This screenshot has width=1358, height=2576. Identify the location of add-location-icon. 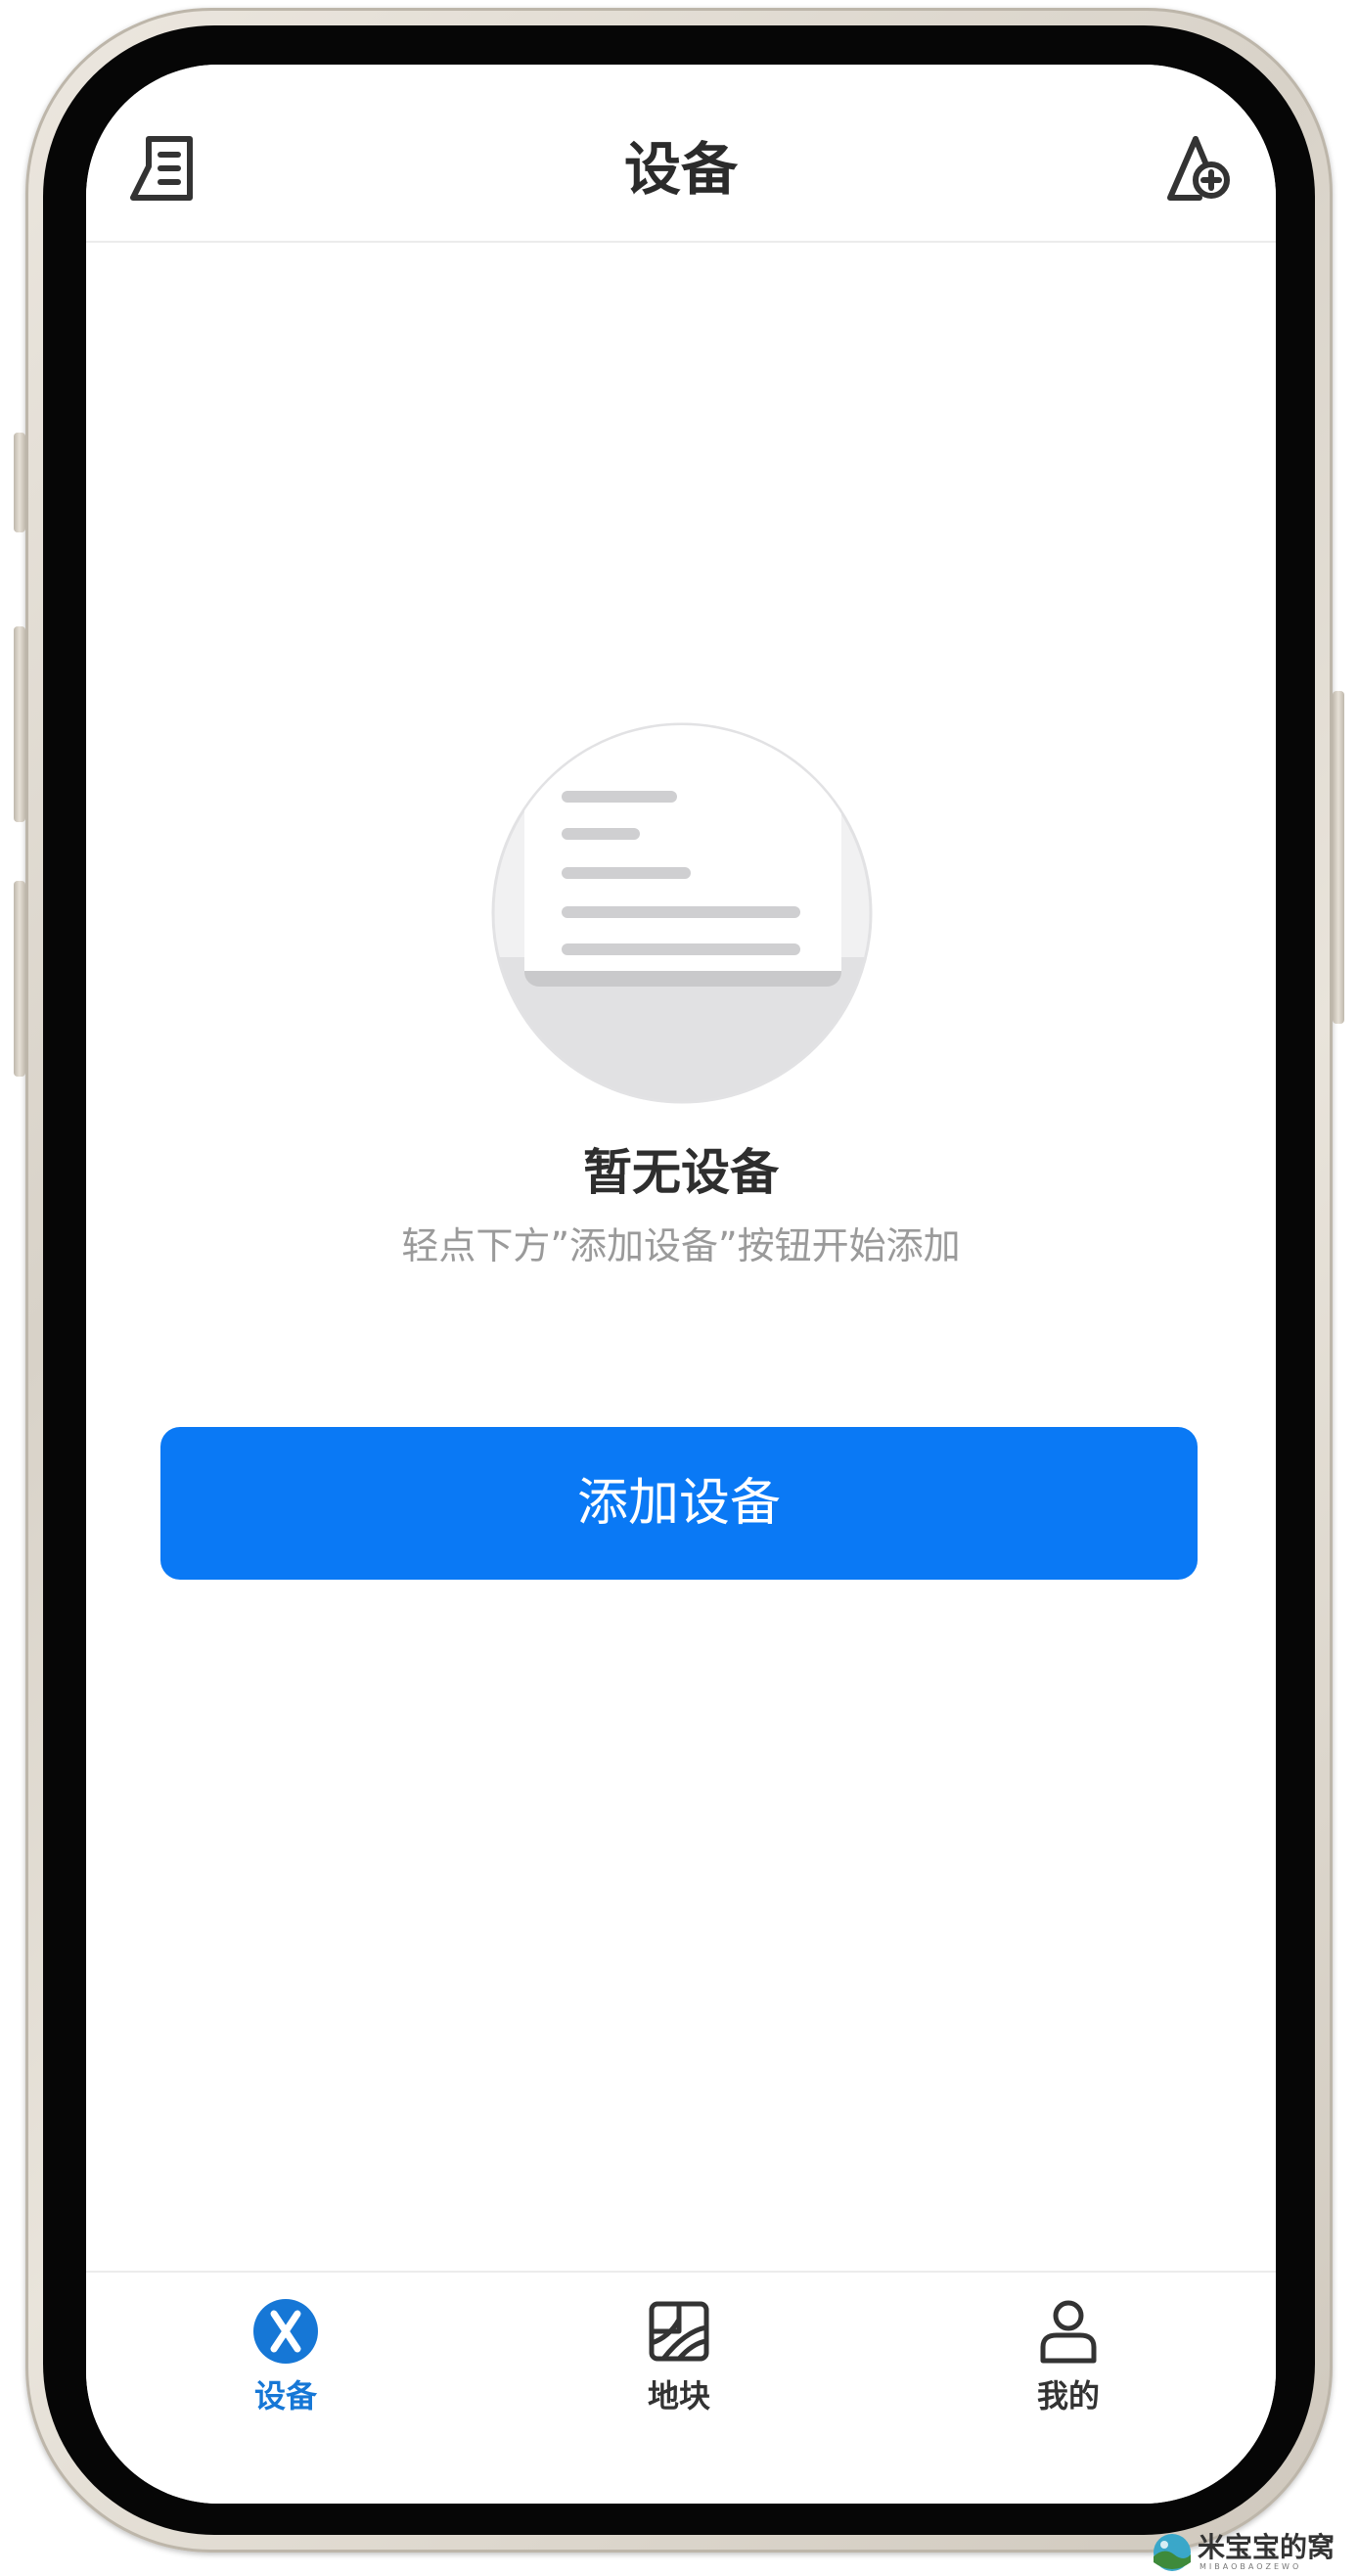
(1199, 168).